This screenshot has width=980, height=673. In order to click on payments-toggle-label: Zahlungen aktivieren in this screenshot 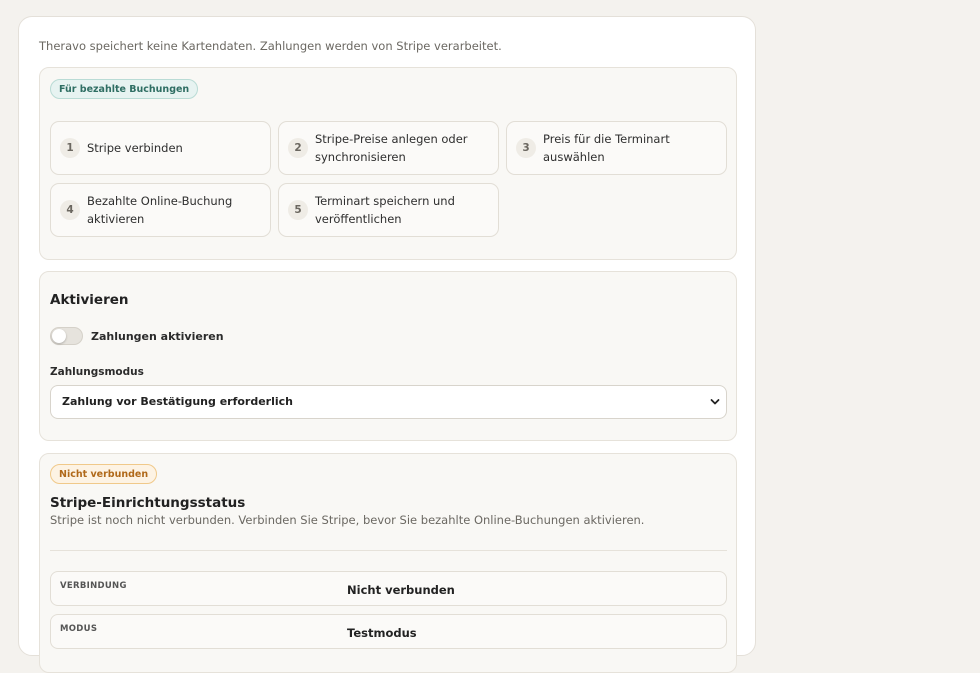, I will do `click(157, 336)`.